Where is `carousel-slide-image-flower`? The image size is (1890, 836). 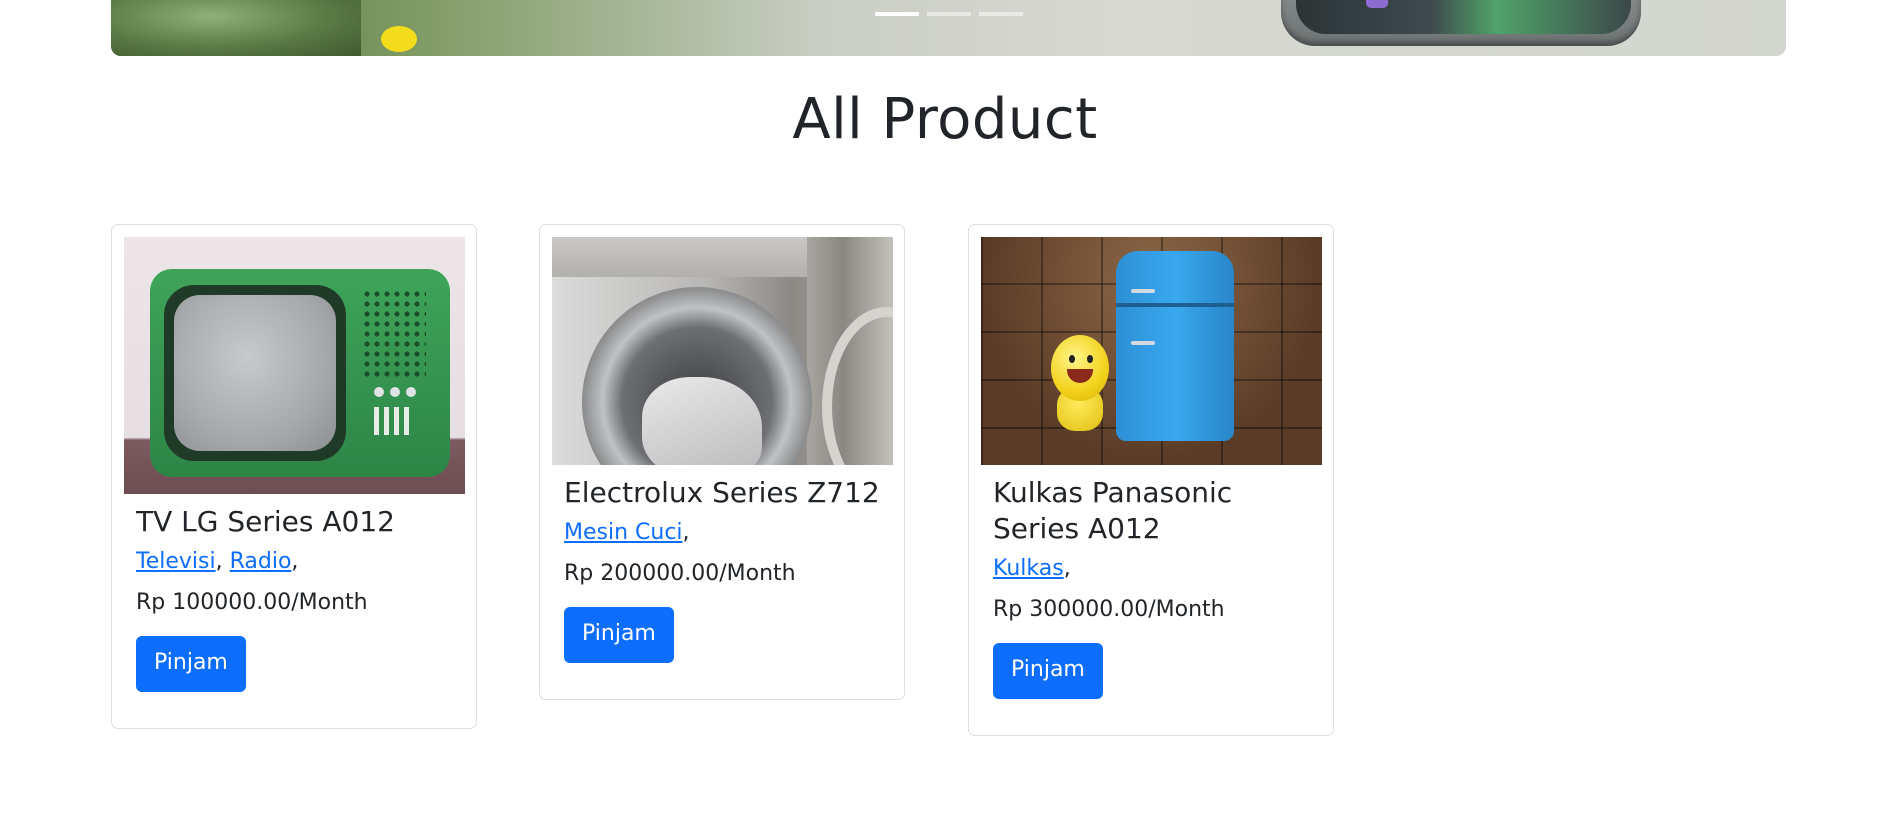 carousel-slide-image-flower is located at coordinates (399, 39).